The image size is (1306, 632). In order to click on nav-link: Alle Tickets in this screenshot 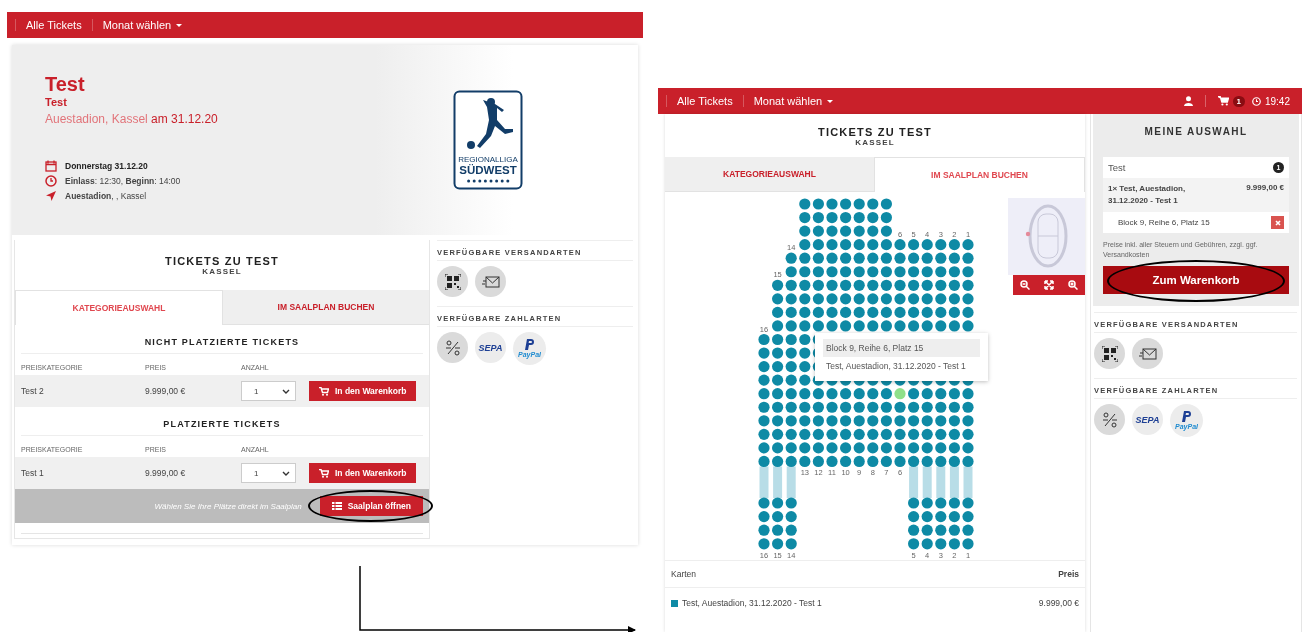, I will do `click(53, 25)`.